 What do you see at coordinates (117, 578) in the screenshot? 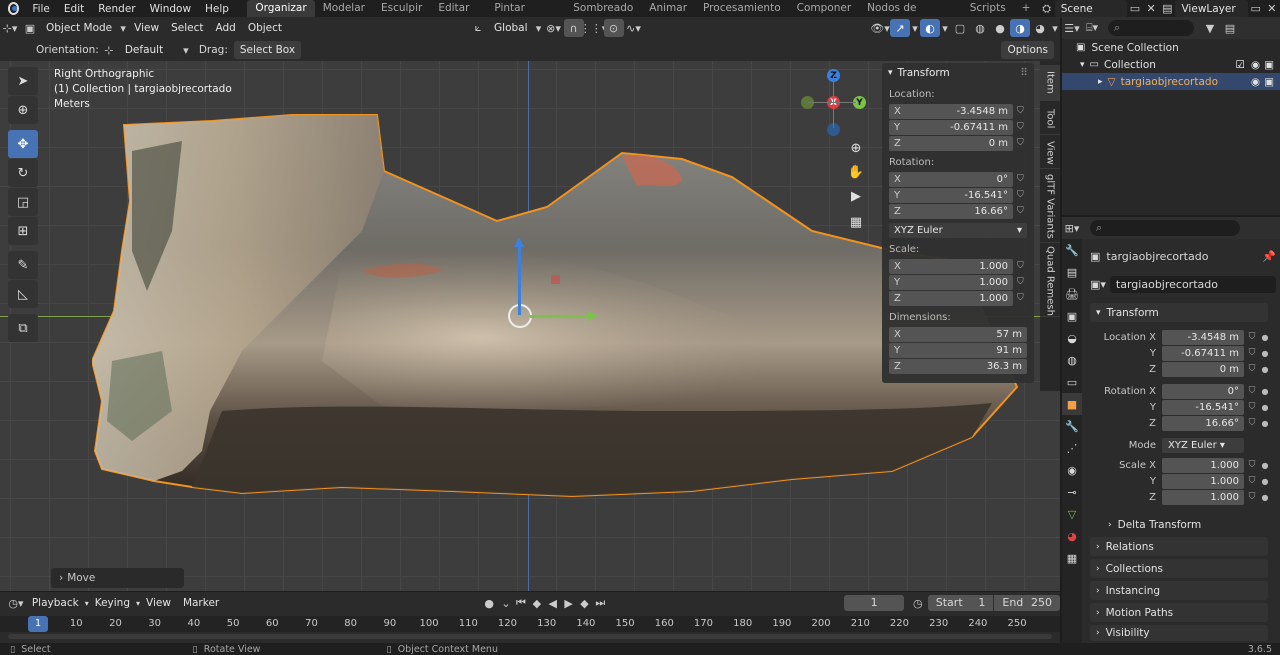
I see `last-operator-panel: › Move` at bounding box center [117, 578].